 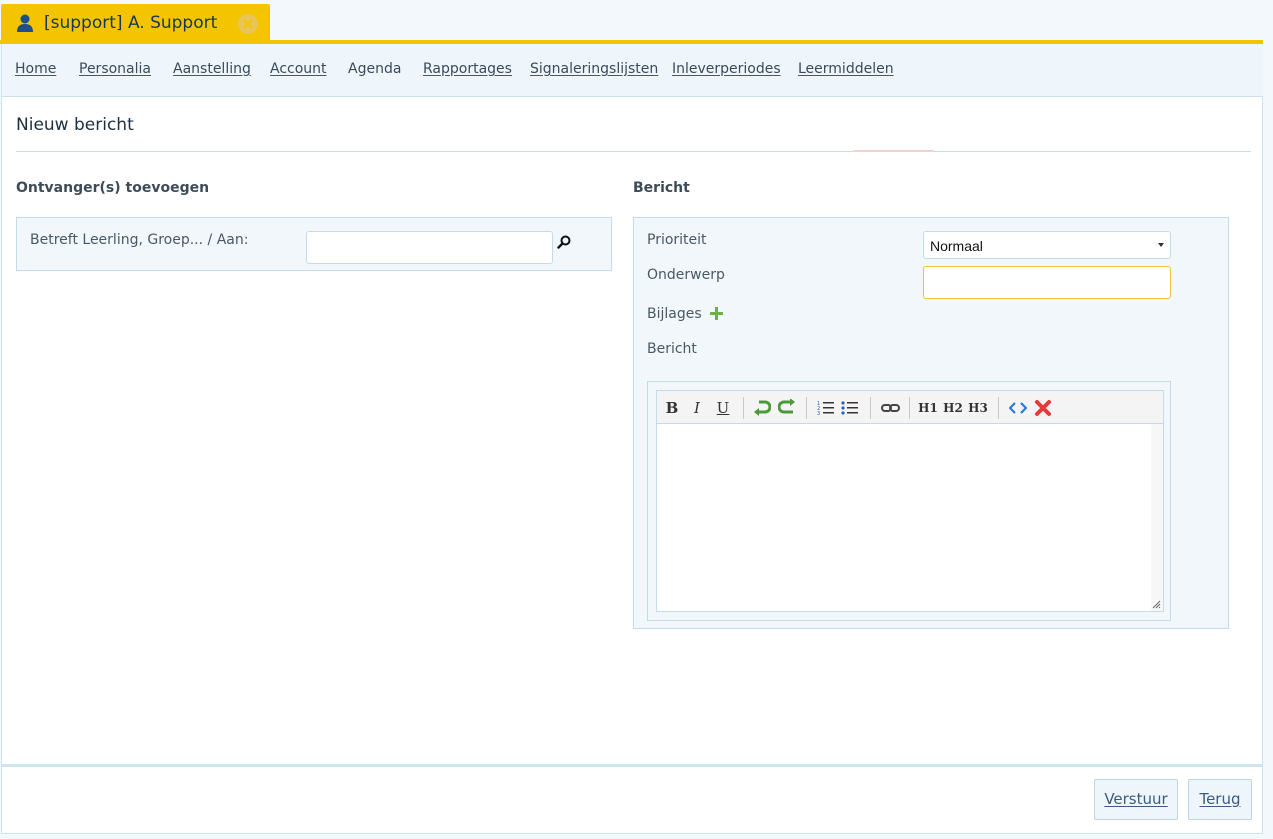 What do you see at coordinates (35, 69) in the screenshot?
I see `nav-home: Home` at bounding box center [35, 69].